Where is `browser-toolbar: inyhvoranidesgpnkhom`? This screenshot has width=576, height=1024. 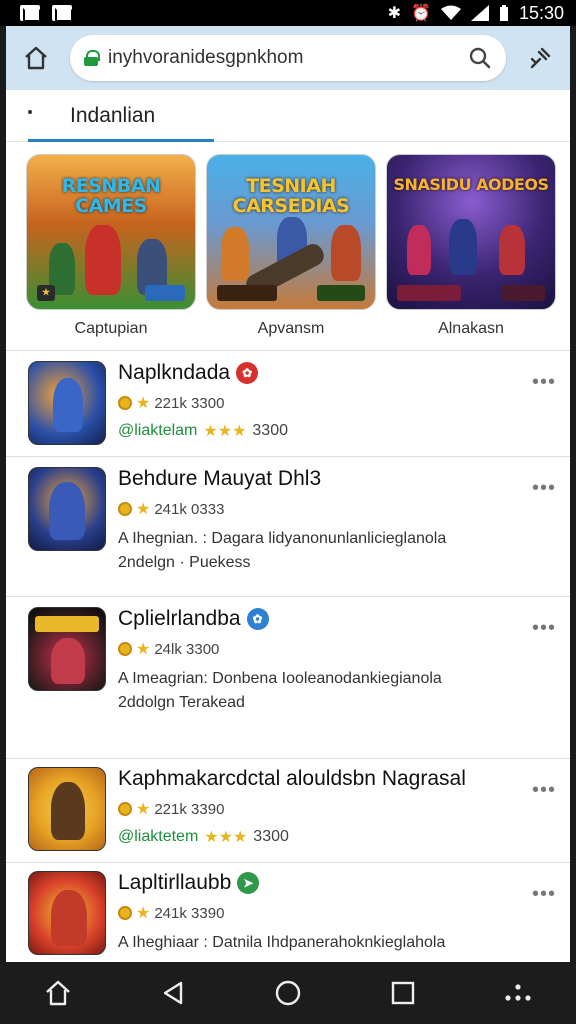
browser-toolbar: inyhvoranidesgpnkhom is located at coordinates (288, 58).